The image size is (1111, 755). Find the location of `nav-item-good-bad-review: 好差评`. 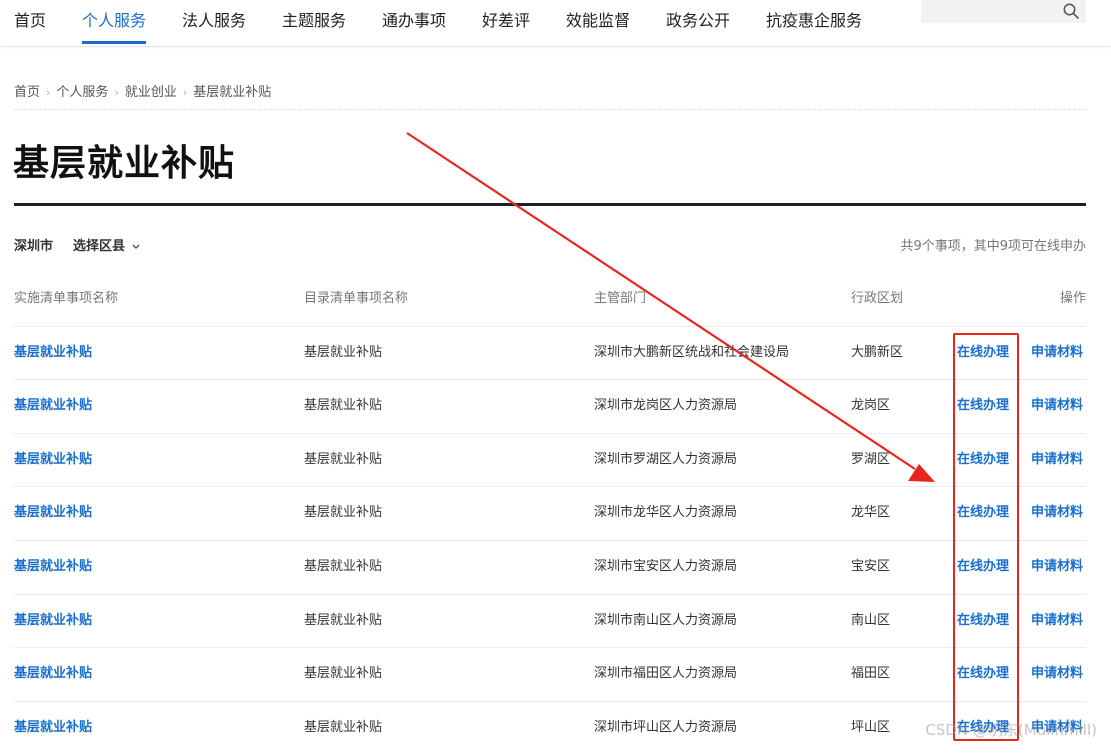

nav-item-good-bad-review: 好差评 is located at coordinates (506, 21).